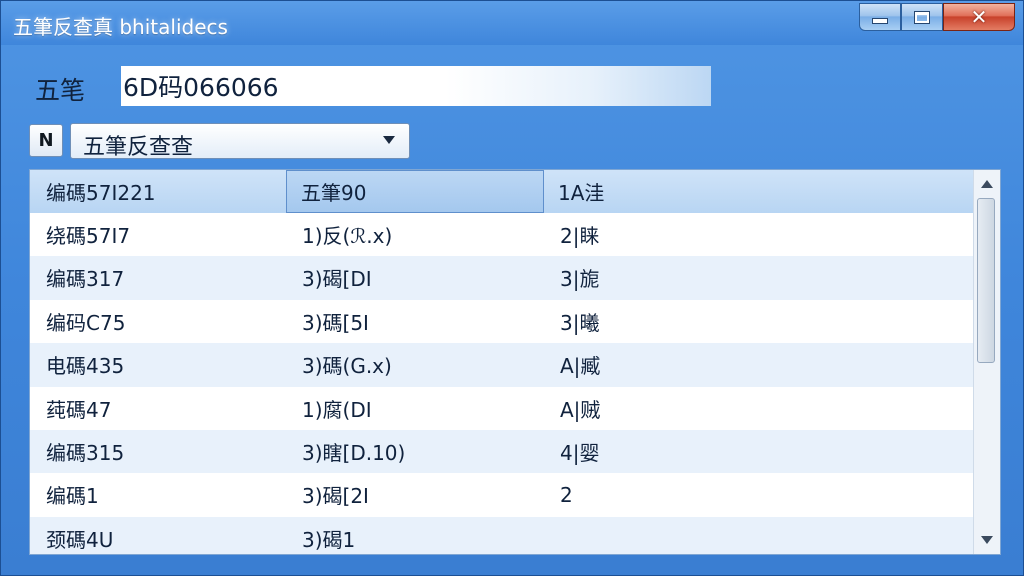 This screenshot has width=1024, height=576. What do you see at coordinates (347, 366) in the screenshot?
I see `table-cell-col2: 3)碼(G.x)` at bounding box center [347, 366].